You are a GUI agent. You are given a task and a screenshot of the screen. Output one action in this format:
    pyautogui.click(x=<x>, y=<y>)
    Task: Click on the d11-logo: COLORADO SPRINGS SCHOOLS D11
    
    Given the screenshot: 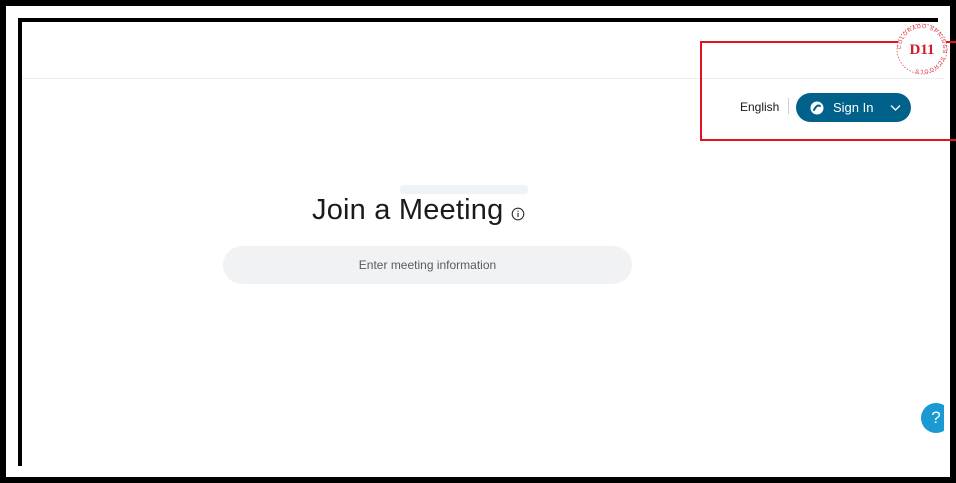 What is the action you would take?
    pyautogui.click(x=922, y=49)
    